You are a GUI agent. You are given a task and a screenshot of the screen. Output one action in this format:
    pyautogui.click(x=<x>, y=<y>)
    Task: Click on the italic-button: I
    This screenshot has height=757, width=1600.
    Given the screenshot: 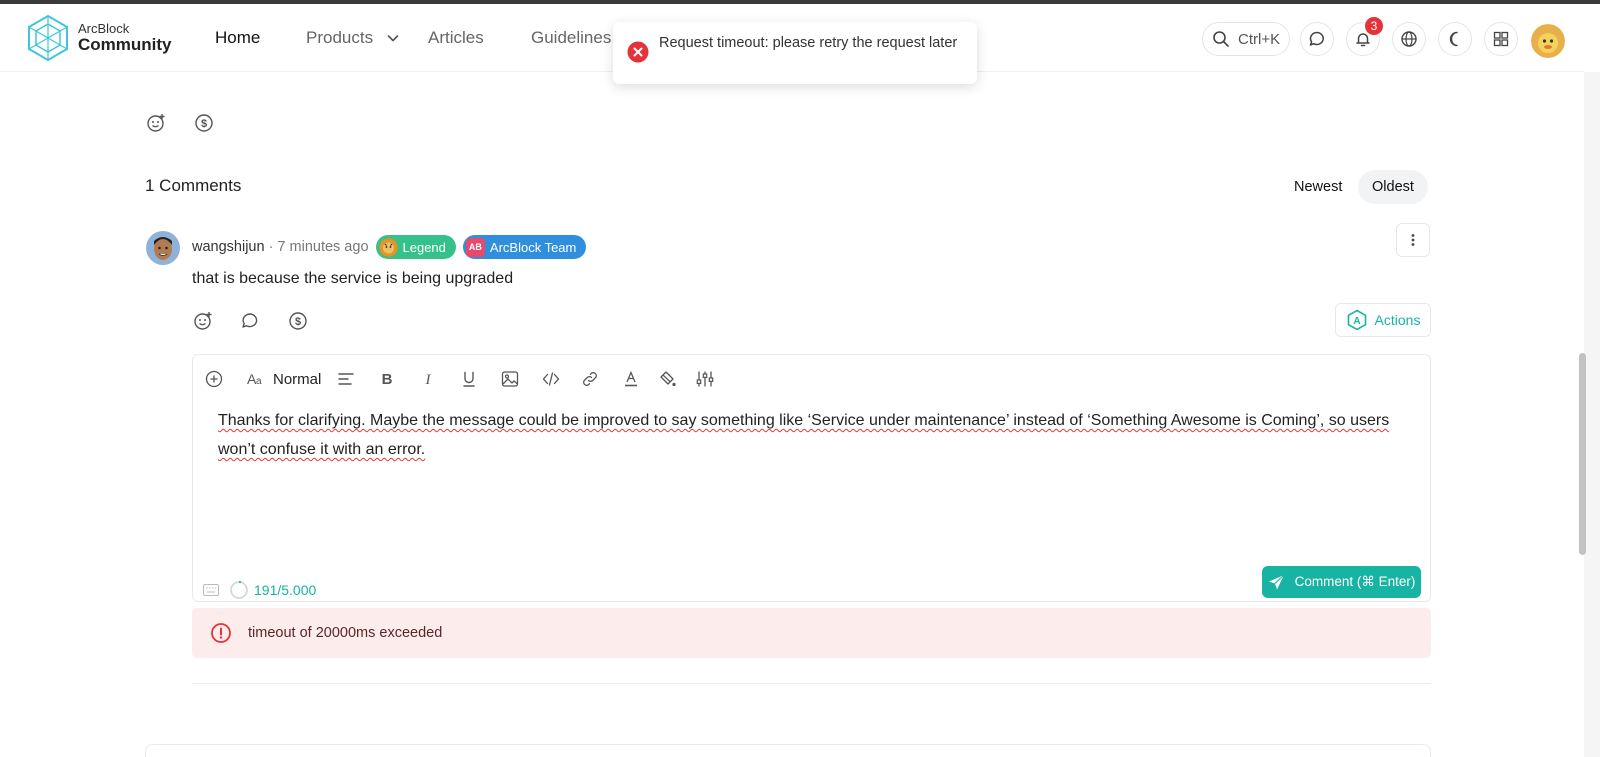 What is the action you would take?
    pyautogui.click(x=428, y=379)
    